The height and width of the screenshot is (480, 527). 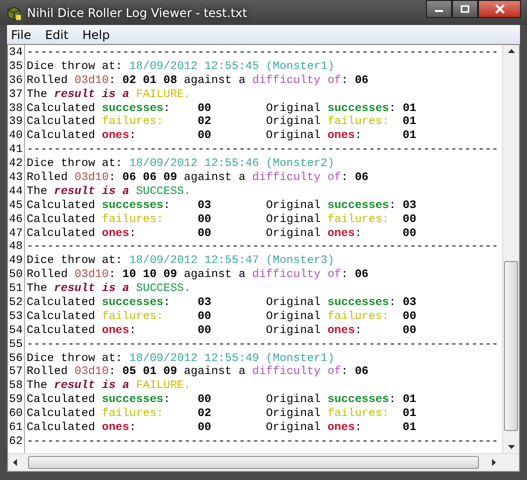 What do you see at coordinates (16, 109) in the screenshot?
I see `line-number: 38` at bounding box center [16, 109].